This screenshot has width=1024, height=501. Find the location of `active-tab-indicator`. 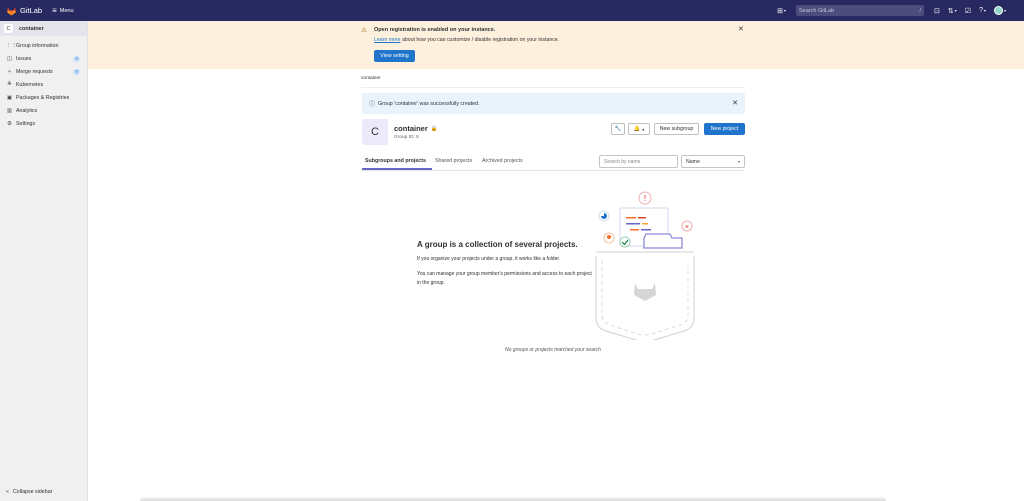

active-tab-indicator is located at coordinates (397, 169).